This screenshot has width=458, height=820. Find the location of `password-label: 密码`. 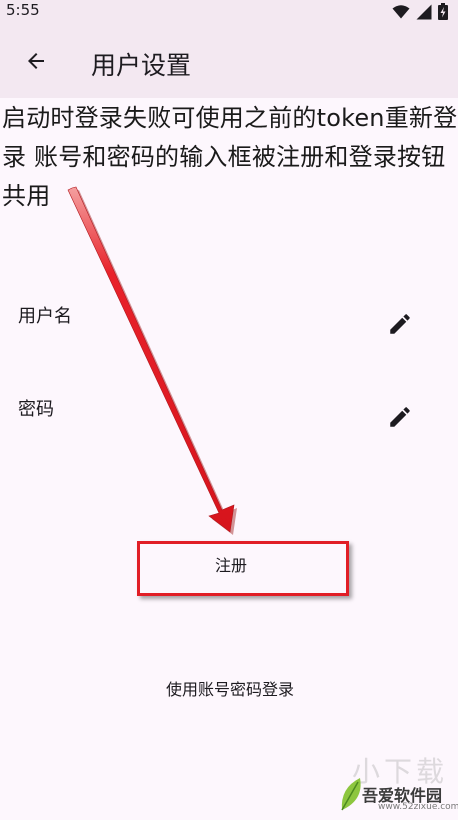

password-label: 密码 is located at coordinates (36, 409).